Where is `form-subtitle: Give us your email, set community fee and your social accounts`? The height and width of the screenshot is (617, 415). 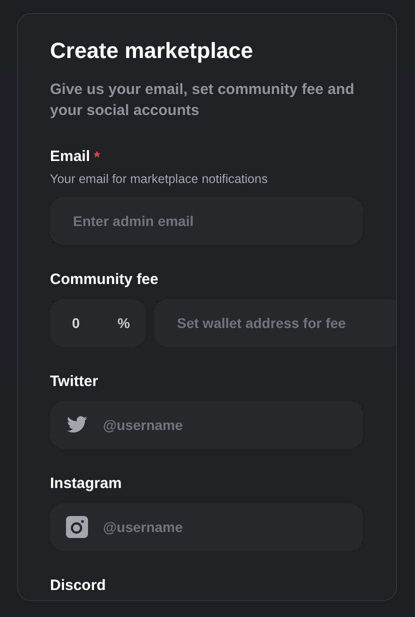
form-subtitle: Give us your email, set community fee and your social accounts is located at coordinates (203, 100).